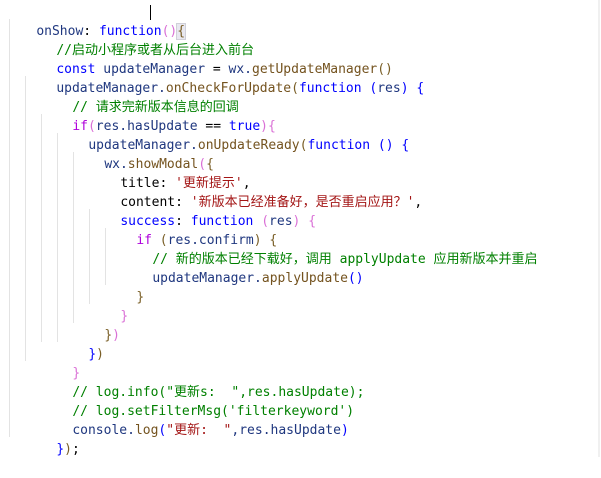 Image resolution: width=601 pixels, height=478 pixels. I want to click on code-line-13: // 新的版本已经下载好，调用 applyUpdate 应用新版本并重启, so click(329, 249).